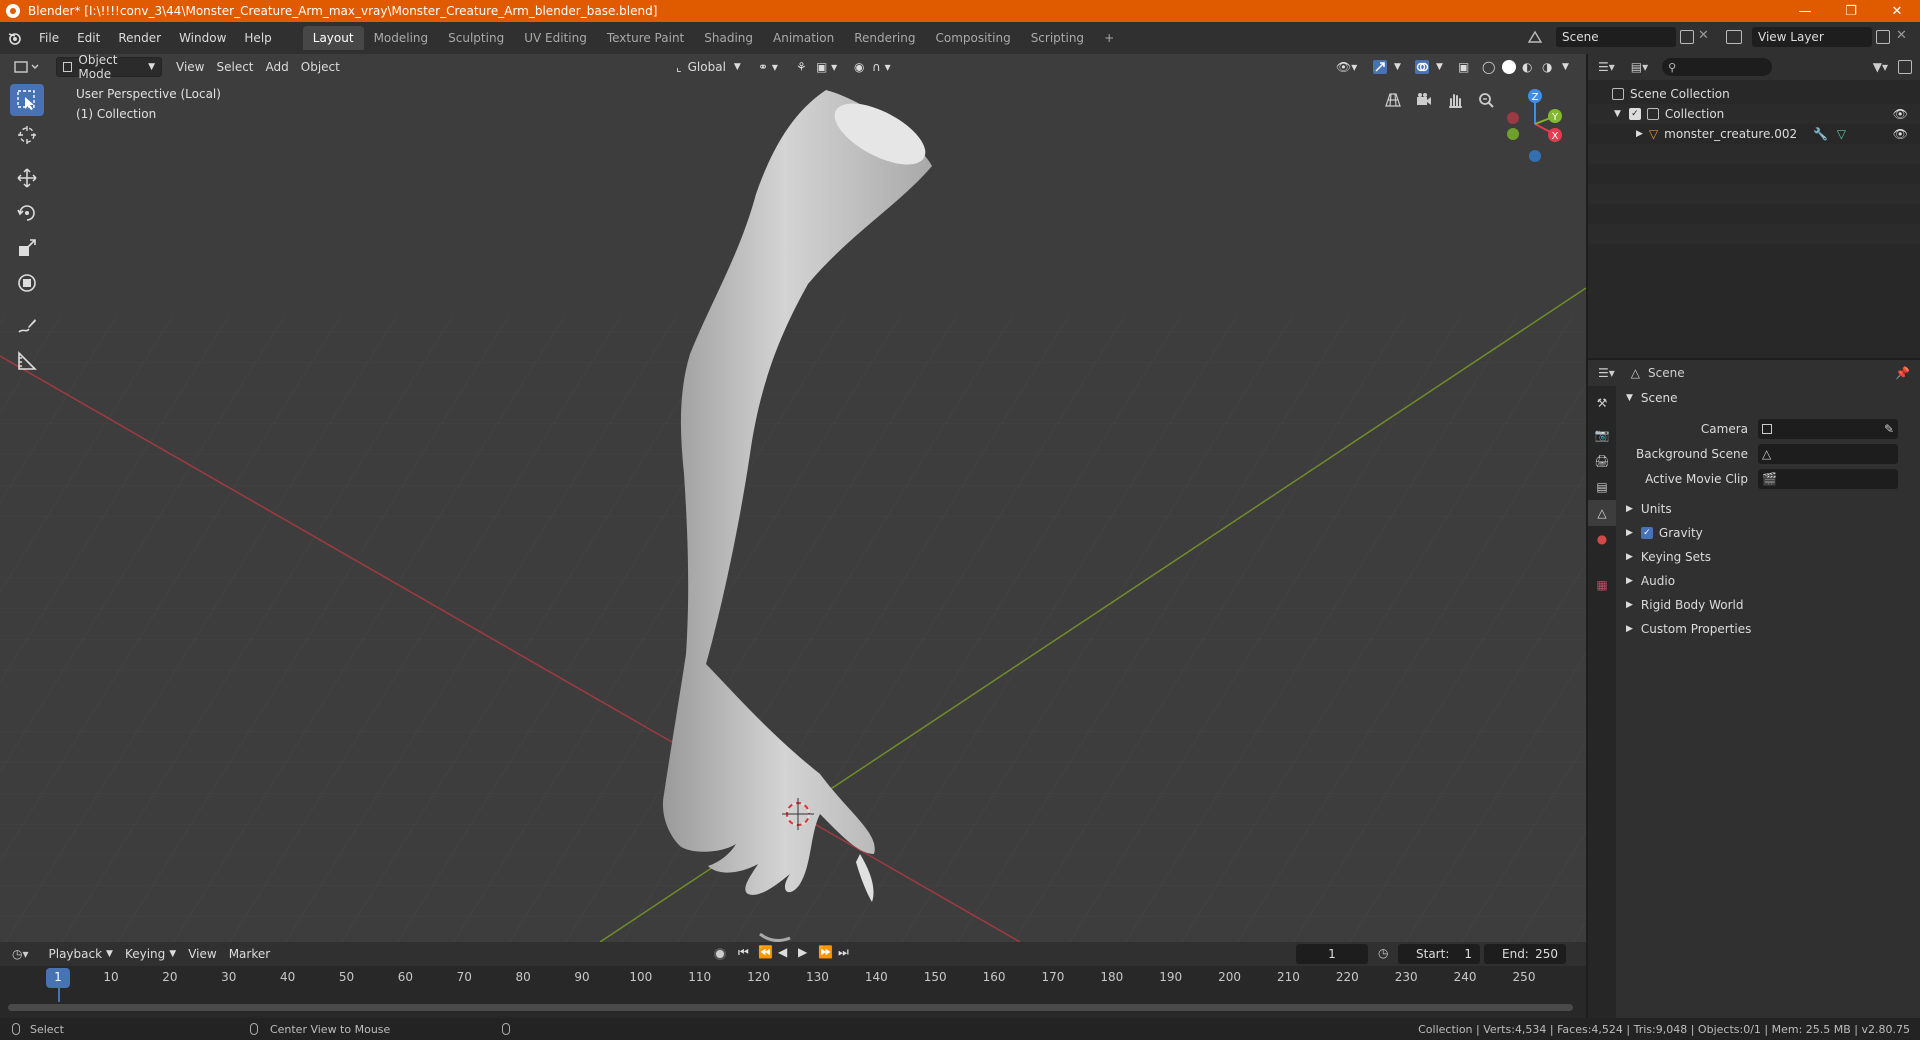 The image size is (1920, 1040). What do you see at coordinates (139, 38) in the screenshot?
I see `menu-render: Render` at bounding box center [139, 38].